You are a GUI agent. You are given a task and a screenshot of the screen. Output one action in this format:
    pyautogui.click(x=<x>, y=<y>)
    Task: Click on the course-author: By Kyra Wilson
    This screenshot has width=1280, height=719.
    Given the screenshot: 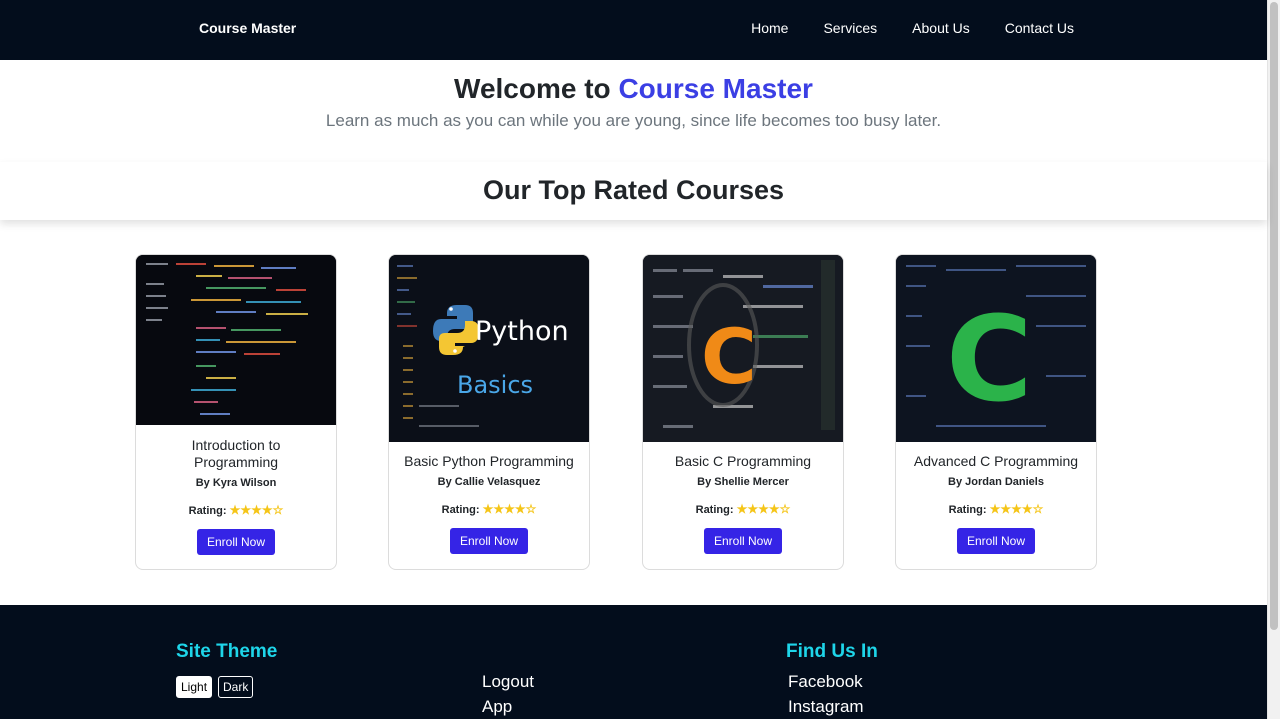 What is the action you would take?
    pyautogui.click(x=236, y=483)
    